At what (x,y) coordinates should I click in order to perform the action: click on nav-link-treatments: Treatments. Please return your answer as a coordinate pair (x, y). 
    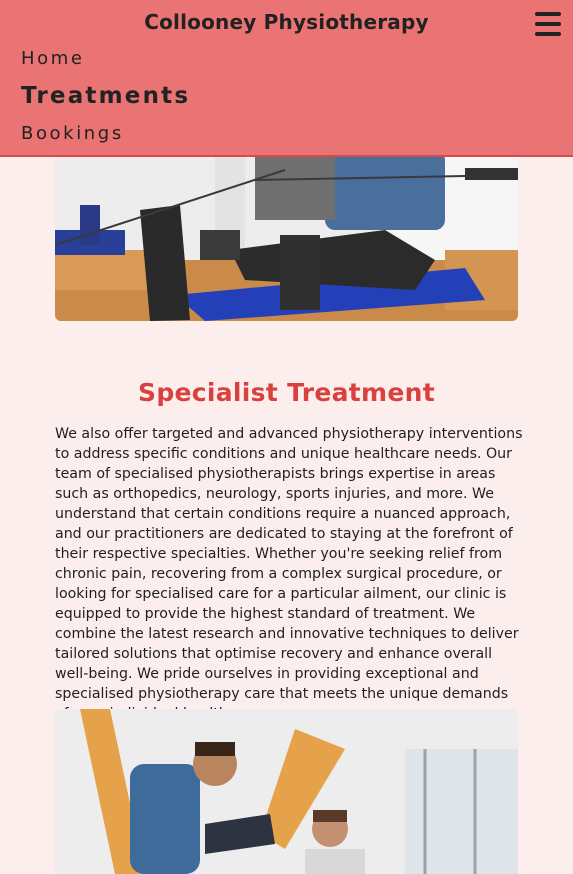
    Looking at the image, I should click on (105, 96).